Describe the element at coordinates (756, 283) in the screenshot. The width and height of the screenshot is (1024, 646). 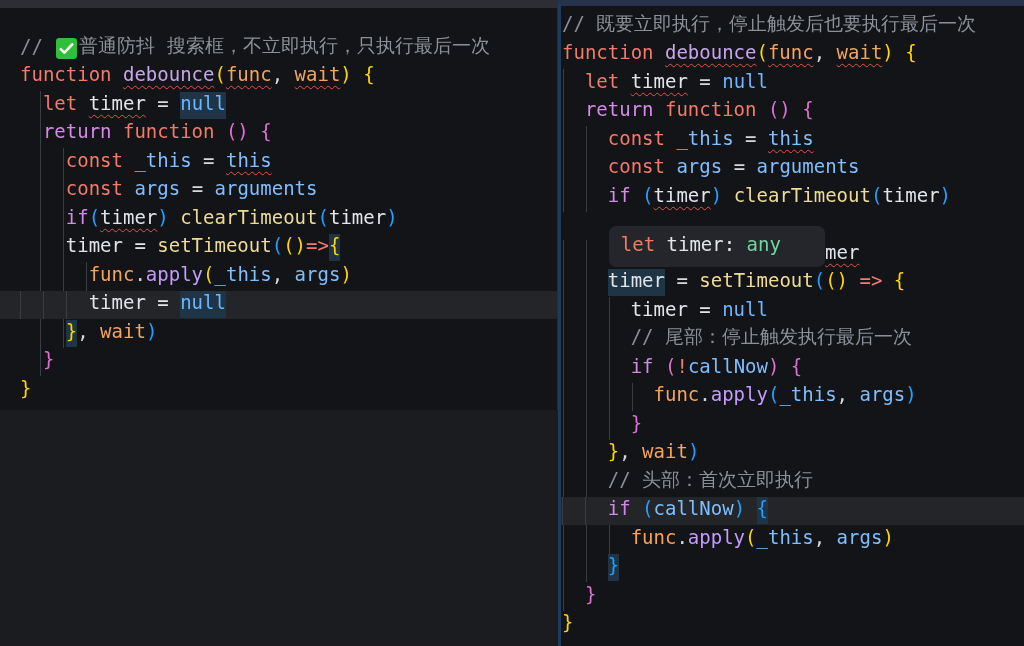
I see `code-line: timer = setTimeout(() => {` at that location.